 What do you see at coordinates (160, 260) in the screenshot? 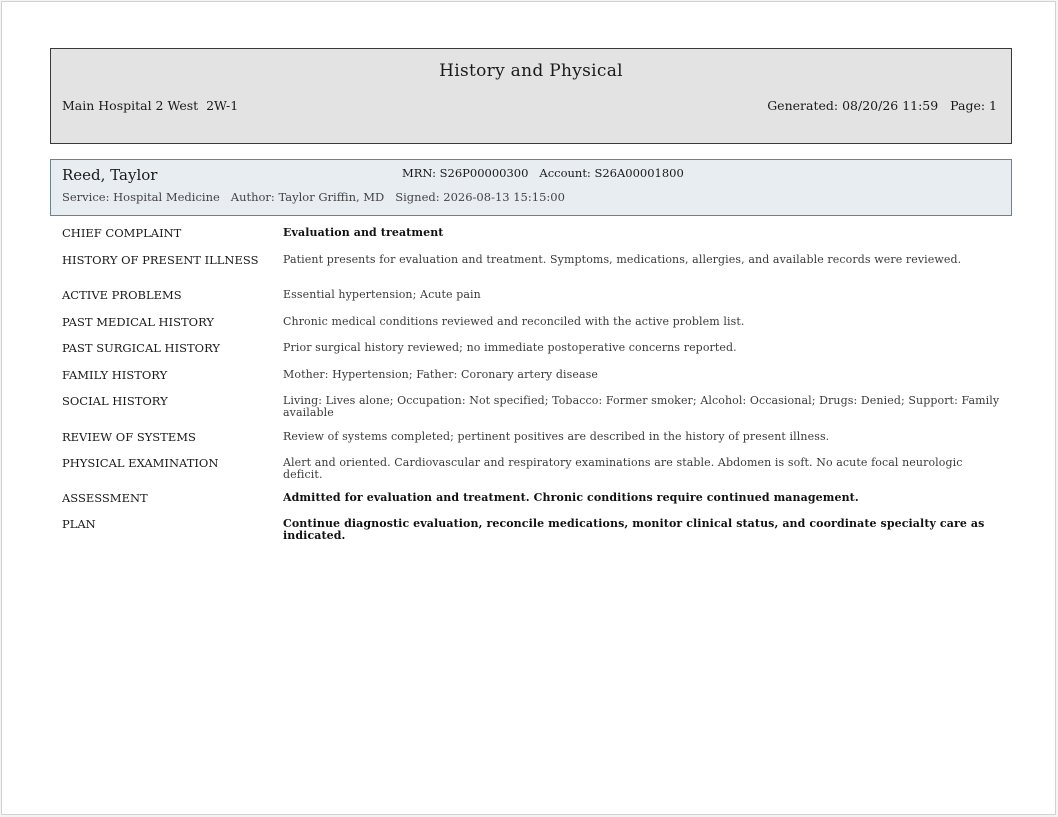
I see `section-label: HISTORY OF PRESENT ILLNESS` at bounding box center [160, 260].